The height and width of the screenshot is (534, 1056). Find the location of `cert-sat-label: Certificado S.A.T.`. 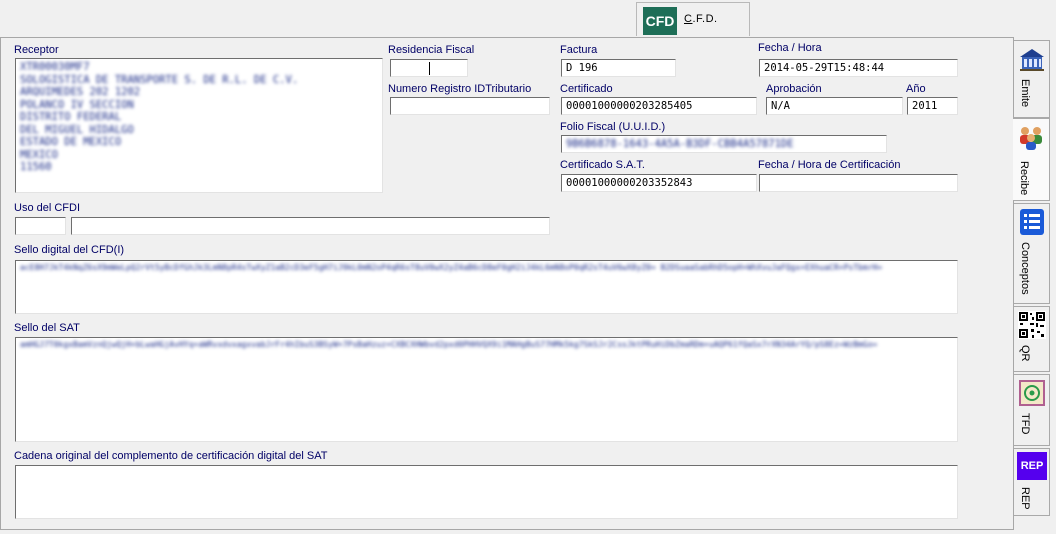

cert-sat-label: Certificado S.A.T. is located at coordinates (602, 165).